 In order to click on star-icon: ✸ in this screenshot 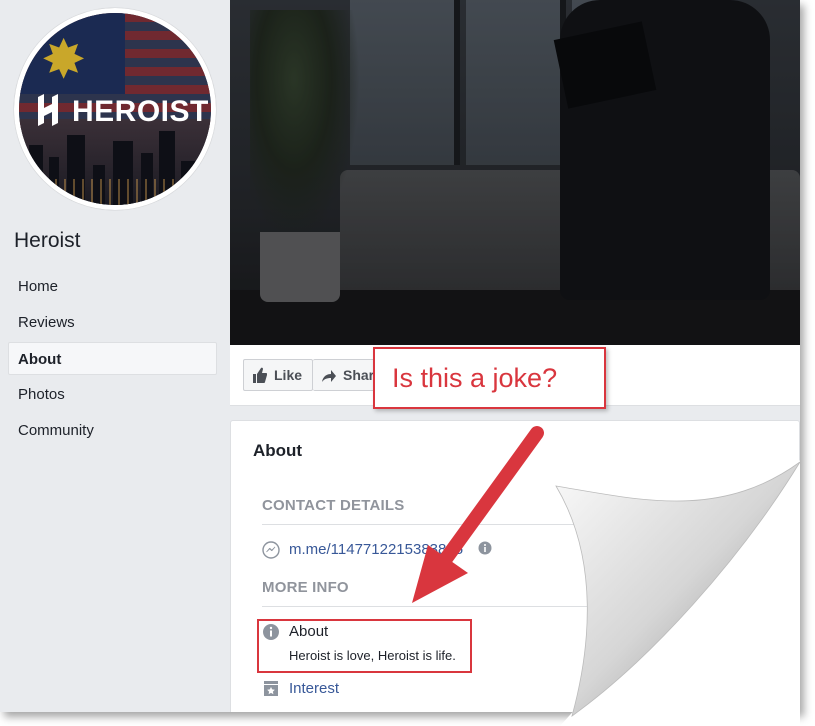, I will do `click(64, 60)`.